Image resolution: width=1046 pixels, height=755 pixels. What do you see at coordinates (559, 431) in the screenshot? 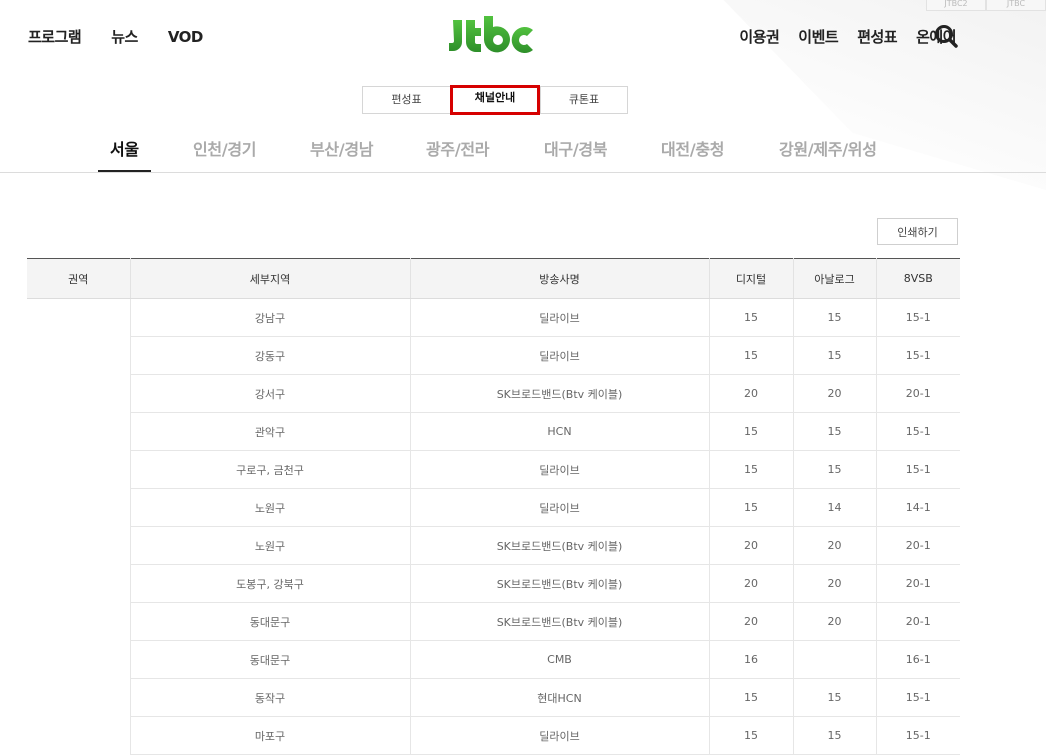
I see `cell-broadcaster: HCN` at bounding box center [559, 431].